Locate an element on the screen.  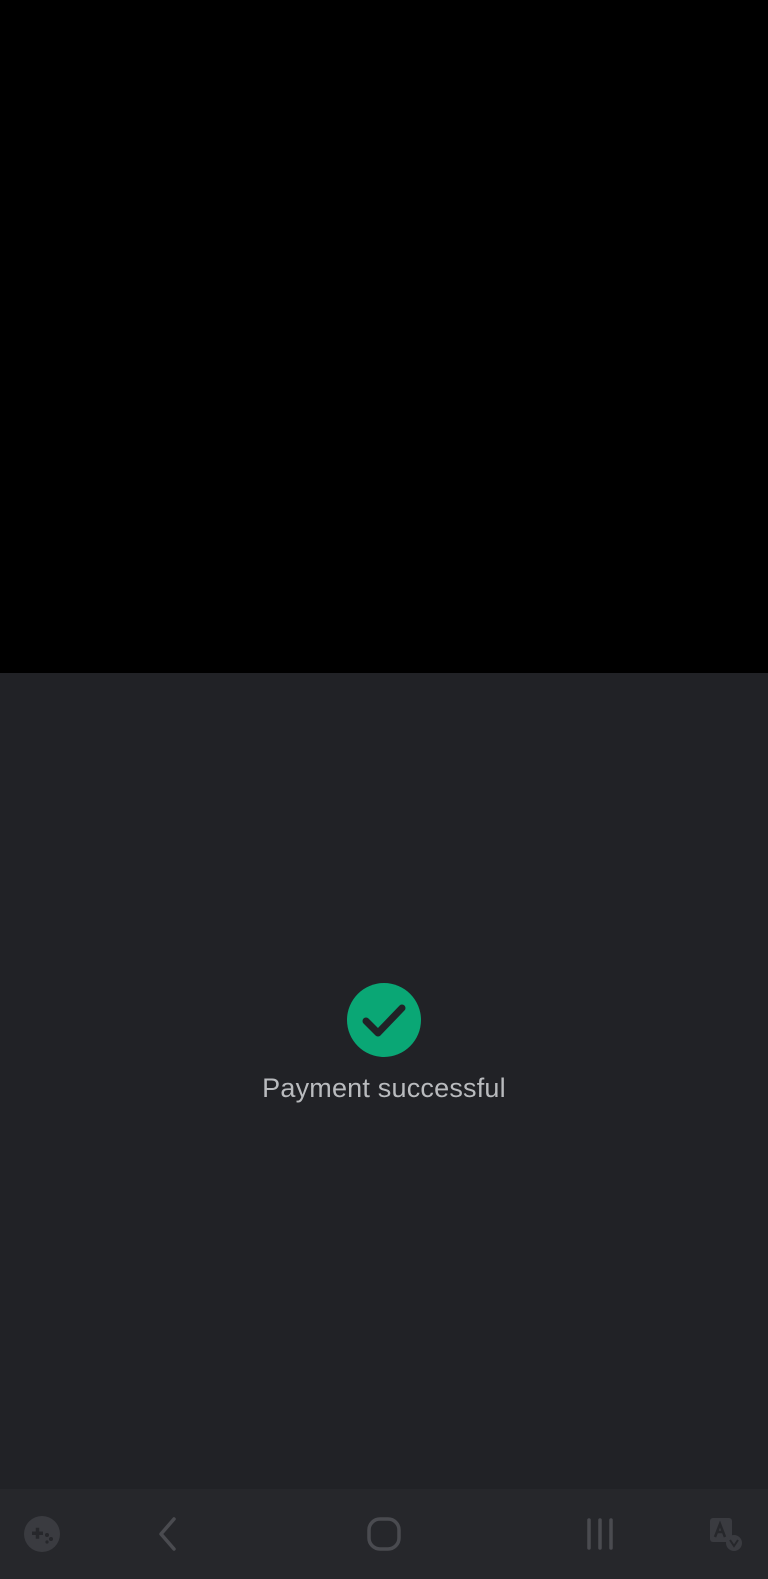
game-tools-button is located at coordinates (42, 1534).